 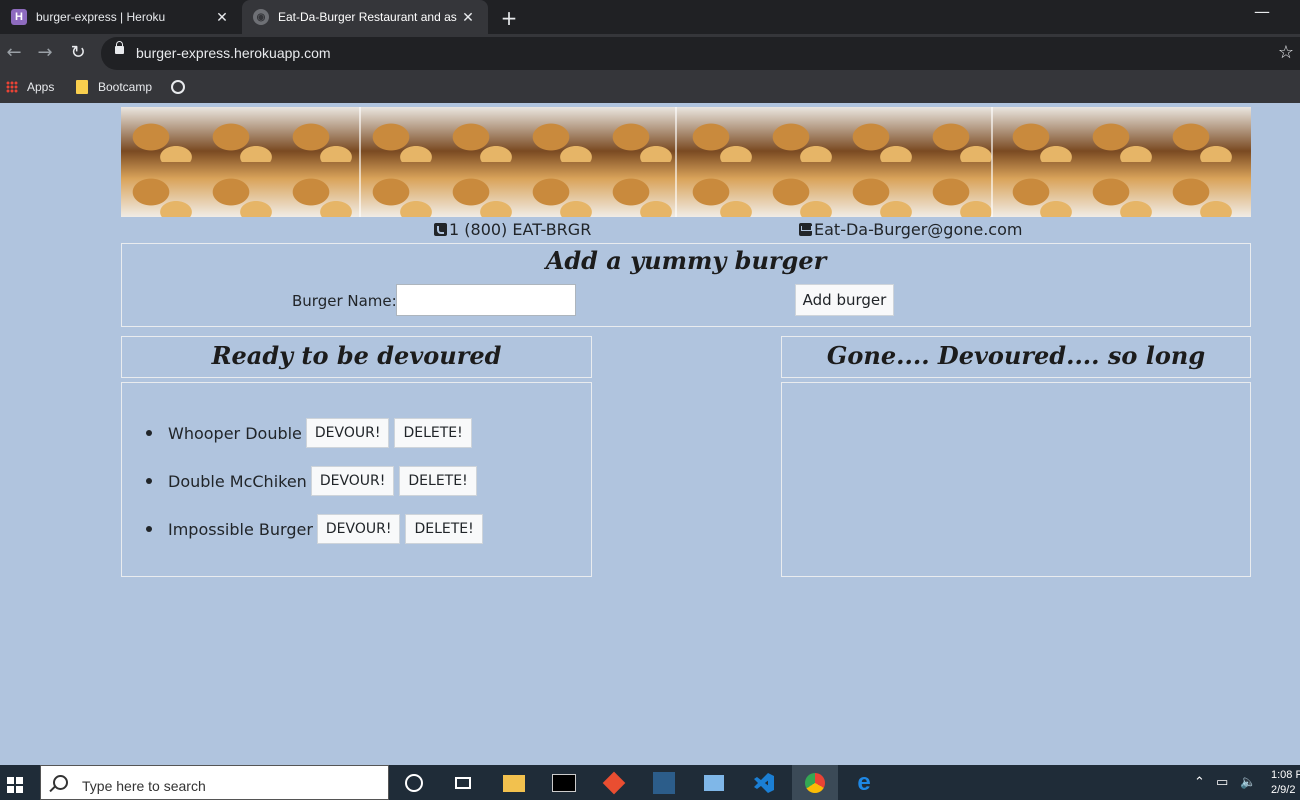 I want to click on cortana-icon, so click(x=414, y=783).